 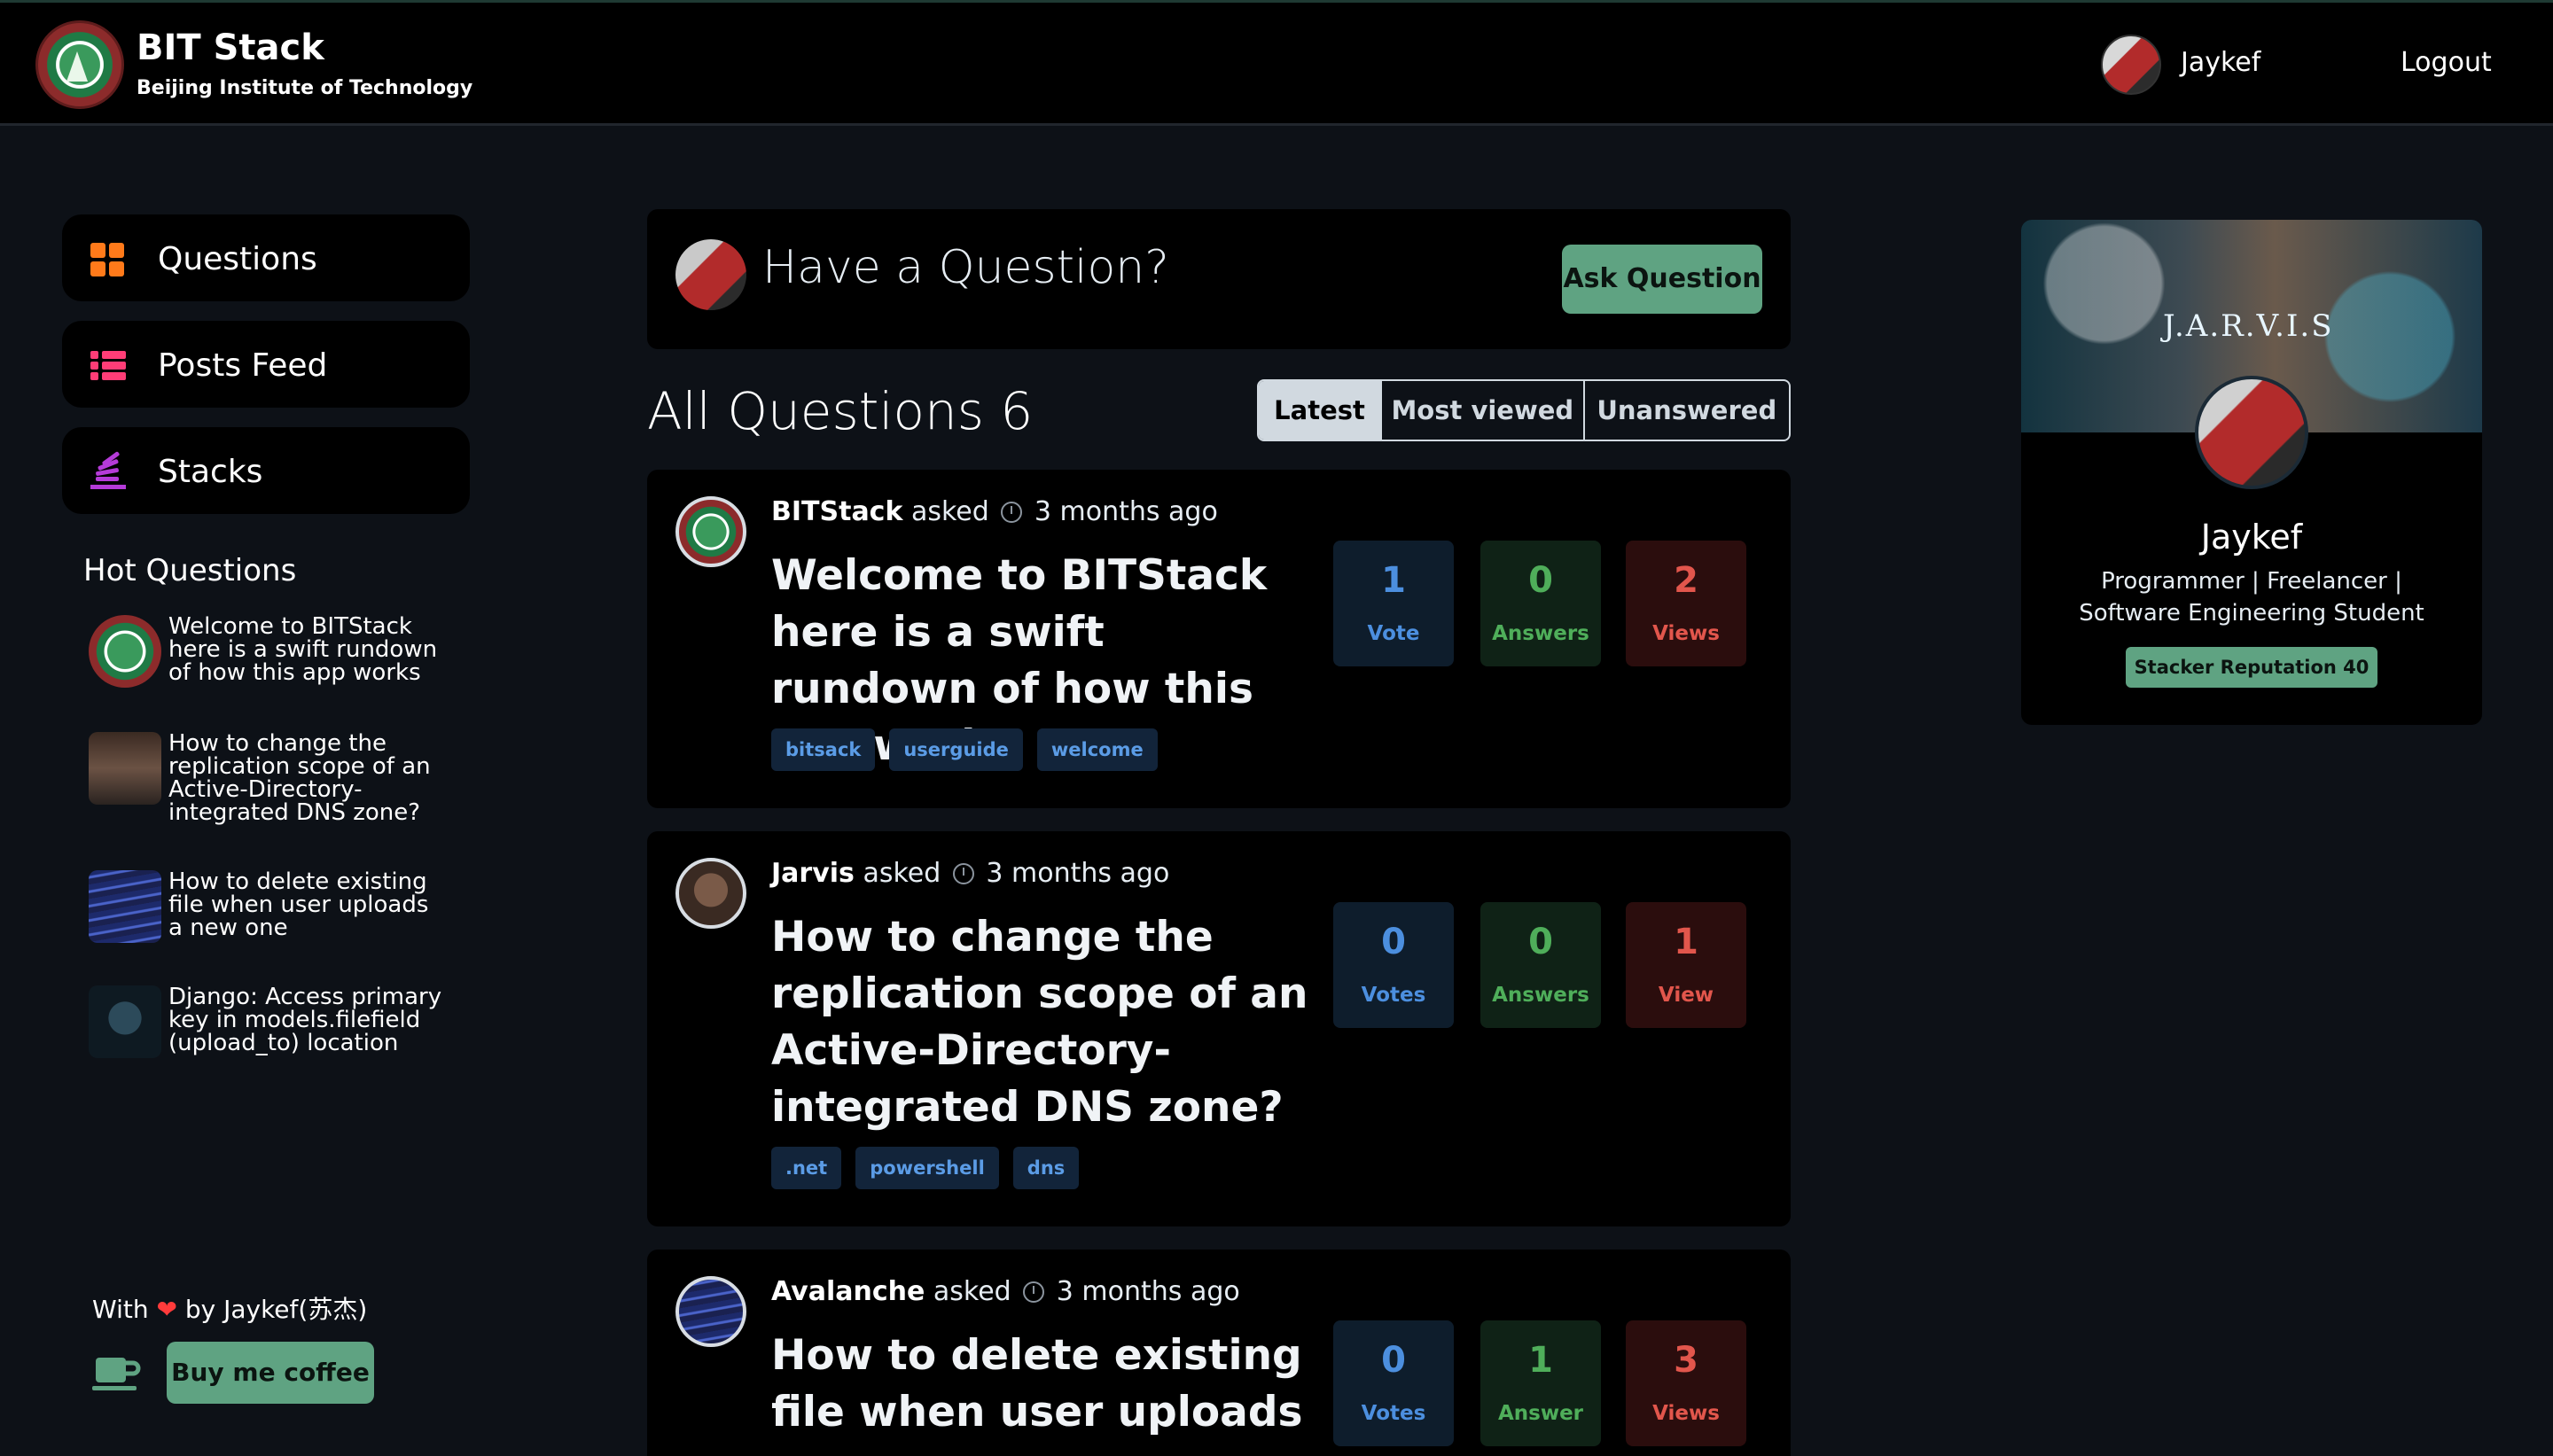 I want to click on list-icon, so click(x=108, y=365).